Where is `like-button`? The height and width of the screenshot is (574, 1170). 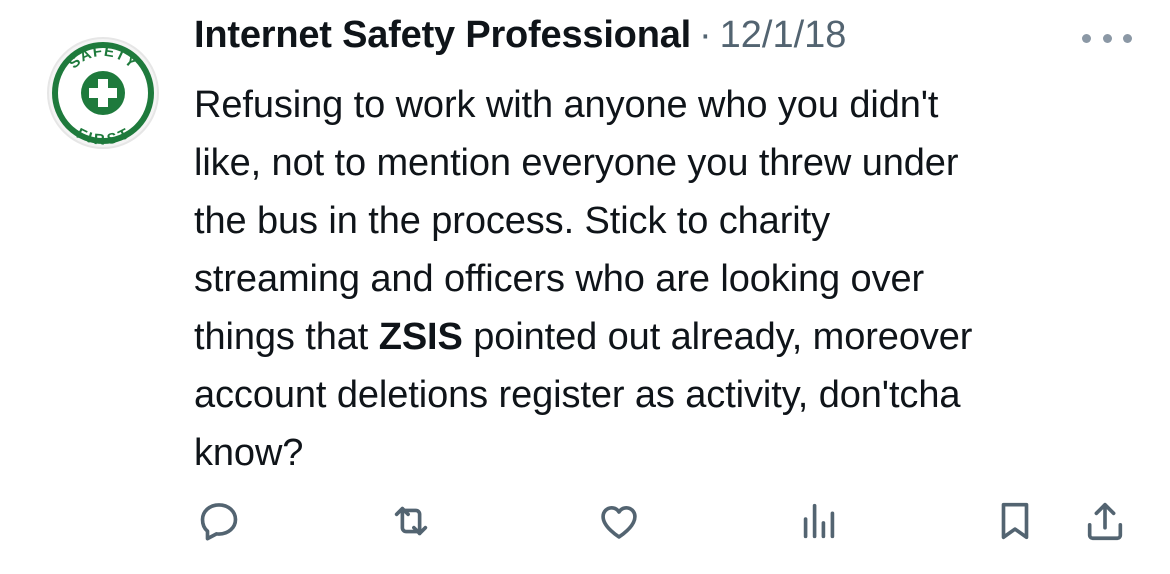 like-button is located at coordinates (619, 521).